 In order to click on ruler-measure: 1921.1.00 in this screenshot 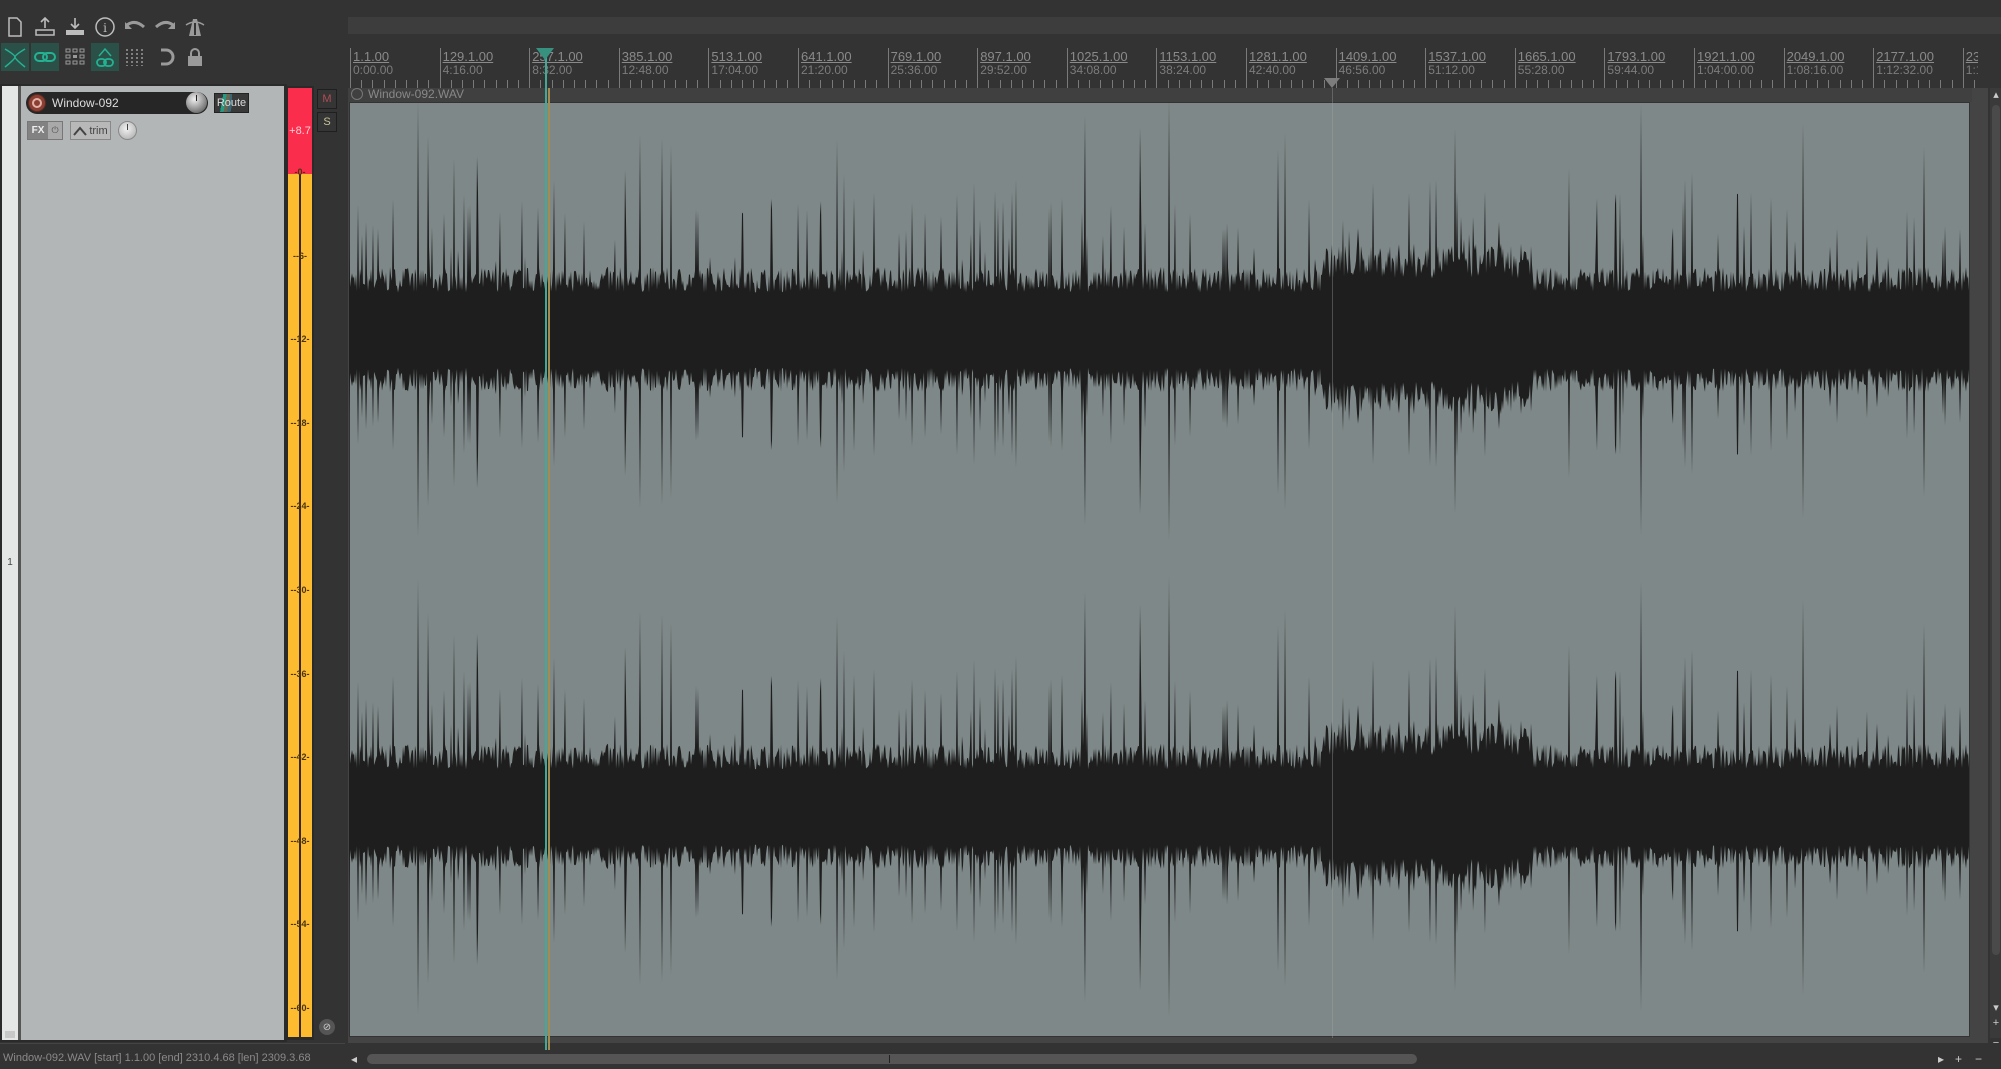, I will do `click(1726, 56)`.